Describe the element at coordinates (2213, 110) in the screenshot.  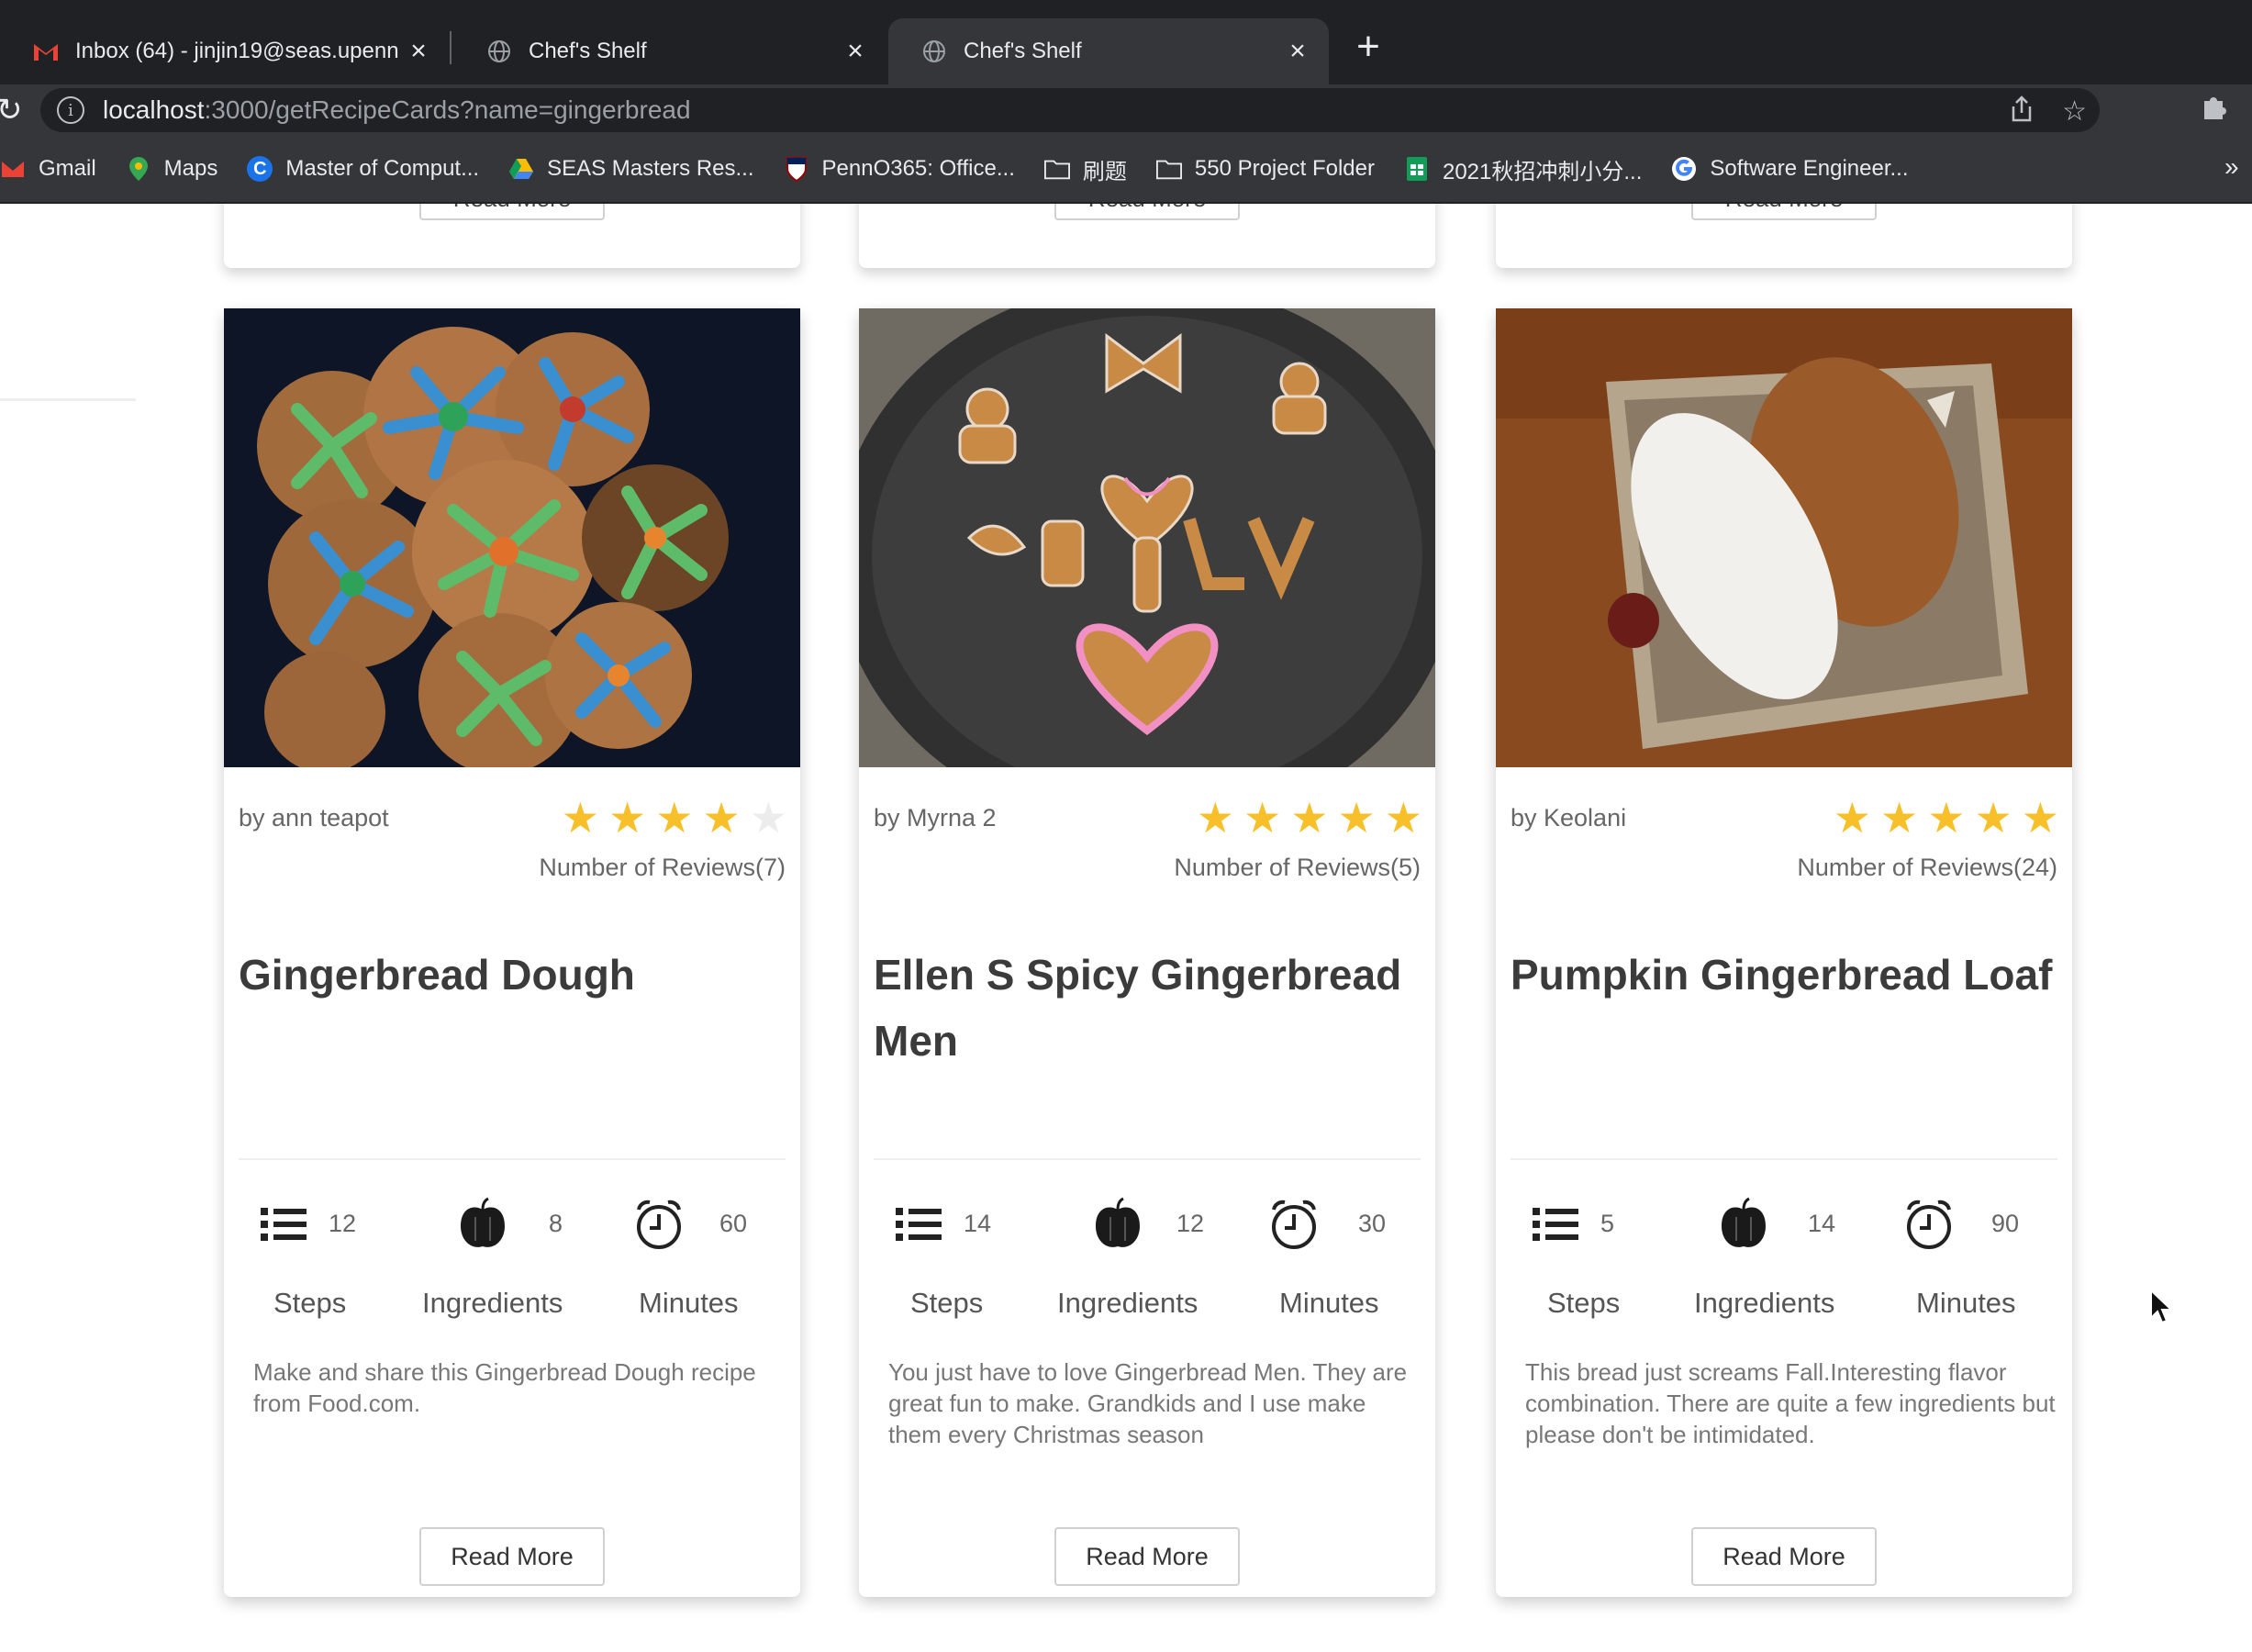
I see `extensions-puzzle-icon` at that location.